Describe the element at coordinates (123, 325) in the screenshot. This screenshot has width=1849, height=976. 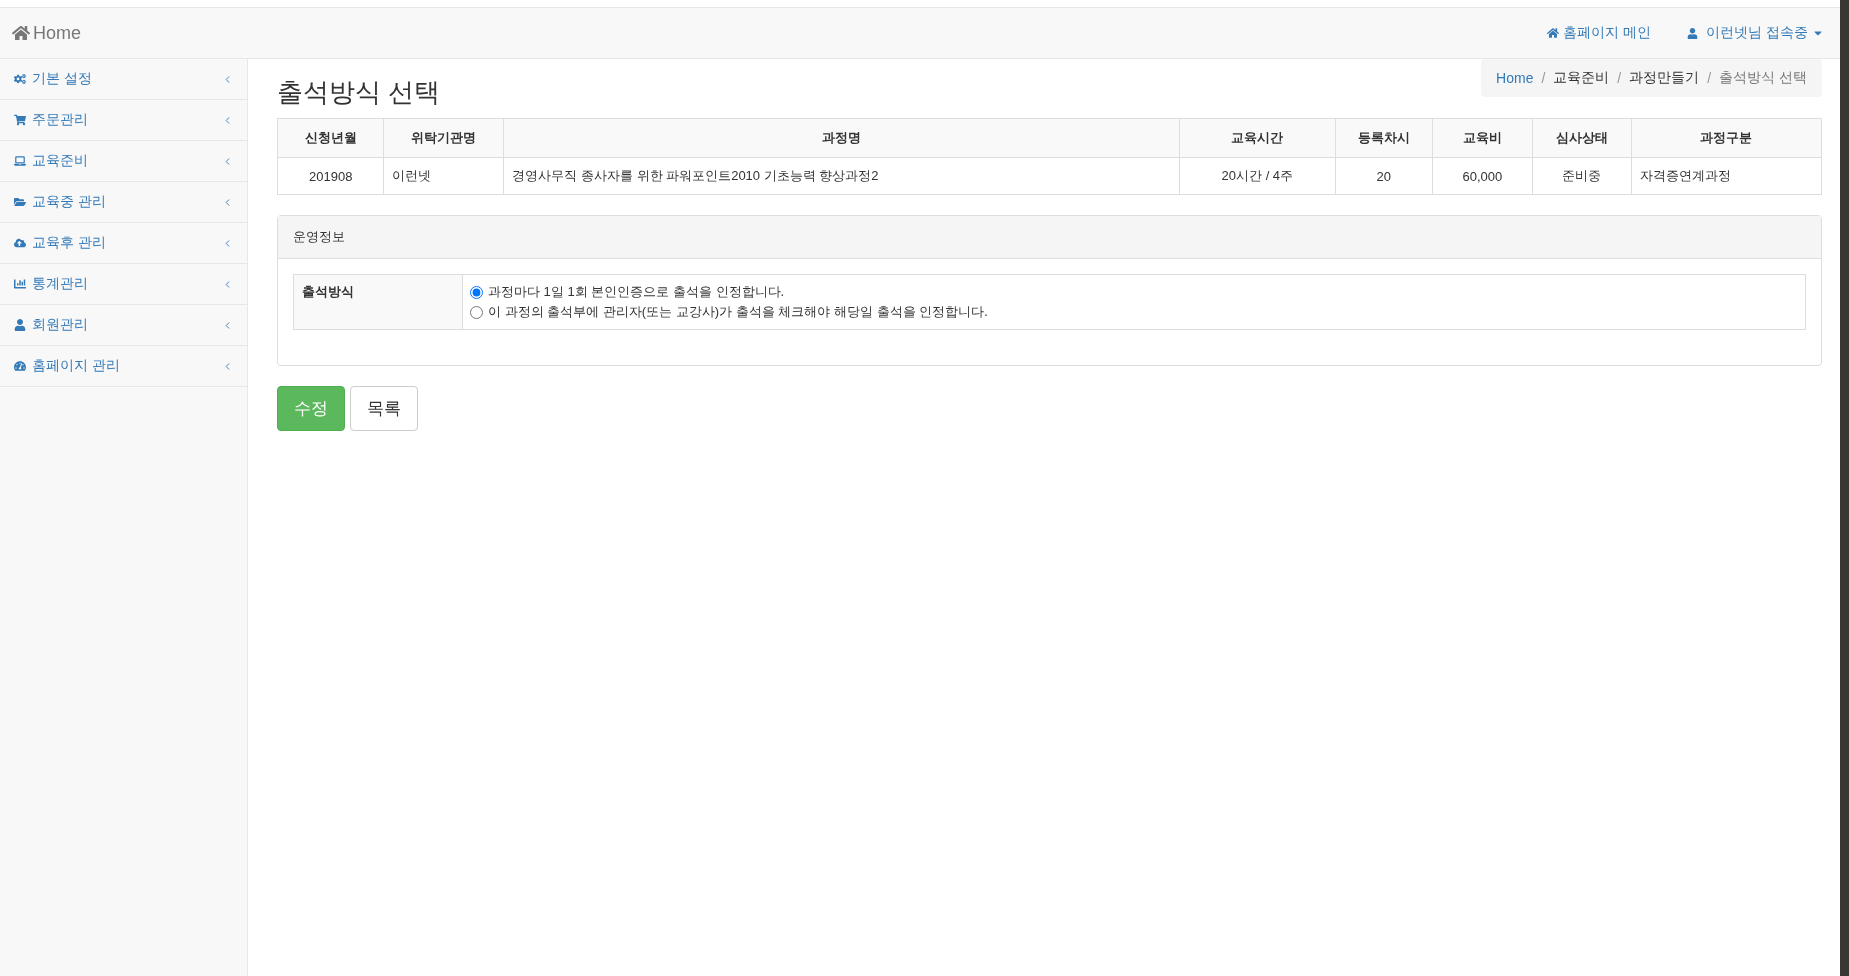
I see `sidebar-item: 회원관리` at that location.